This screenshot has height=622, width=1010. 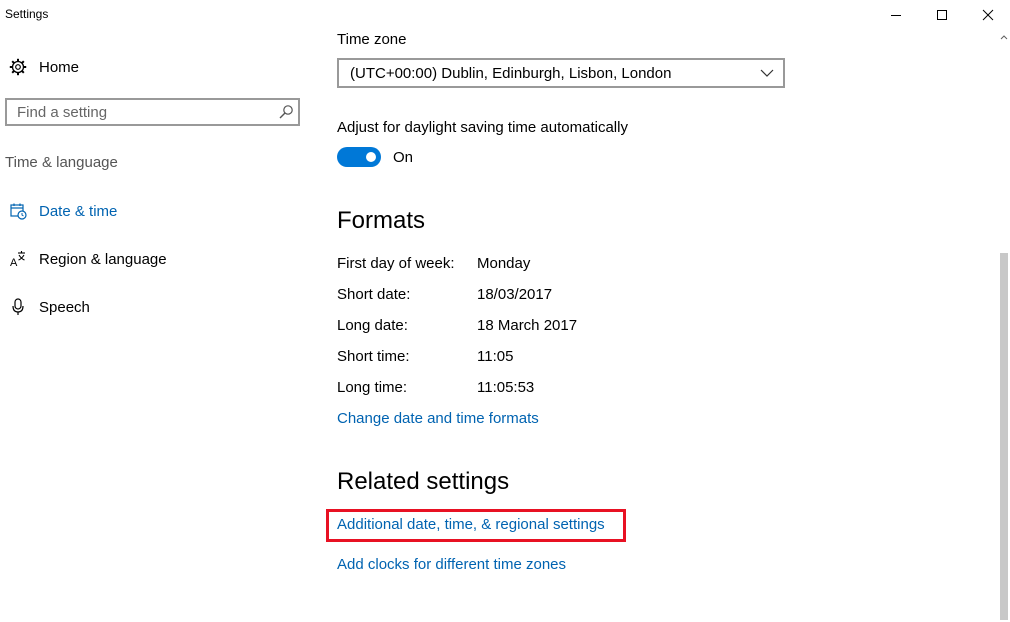 What do you see at coordinates (527, 325) in the screenshot?
I see `format-row-value: 18 March 2017` at bounding box center [527, 325].